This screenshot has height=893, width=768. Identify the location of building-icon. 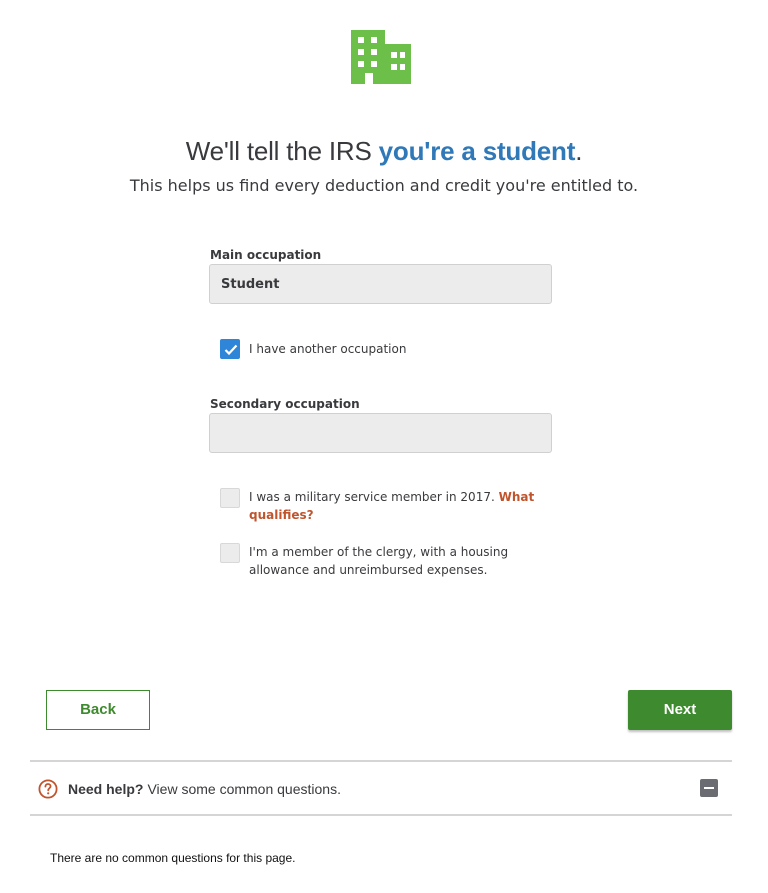
(381, 57).